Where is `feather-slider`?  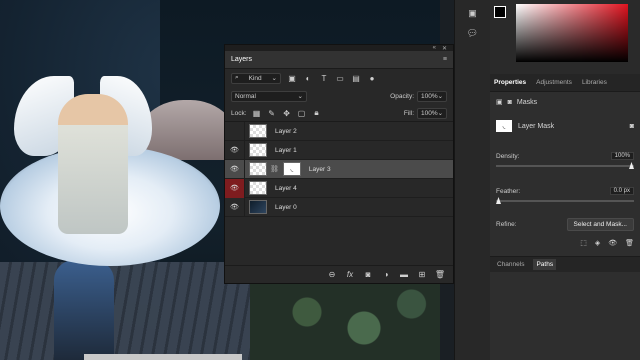 feather-slider is located at coordinates (565, 200).